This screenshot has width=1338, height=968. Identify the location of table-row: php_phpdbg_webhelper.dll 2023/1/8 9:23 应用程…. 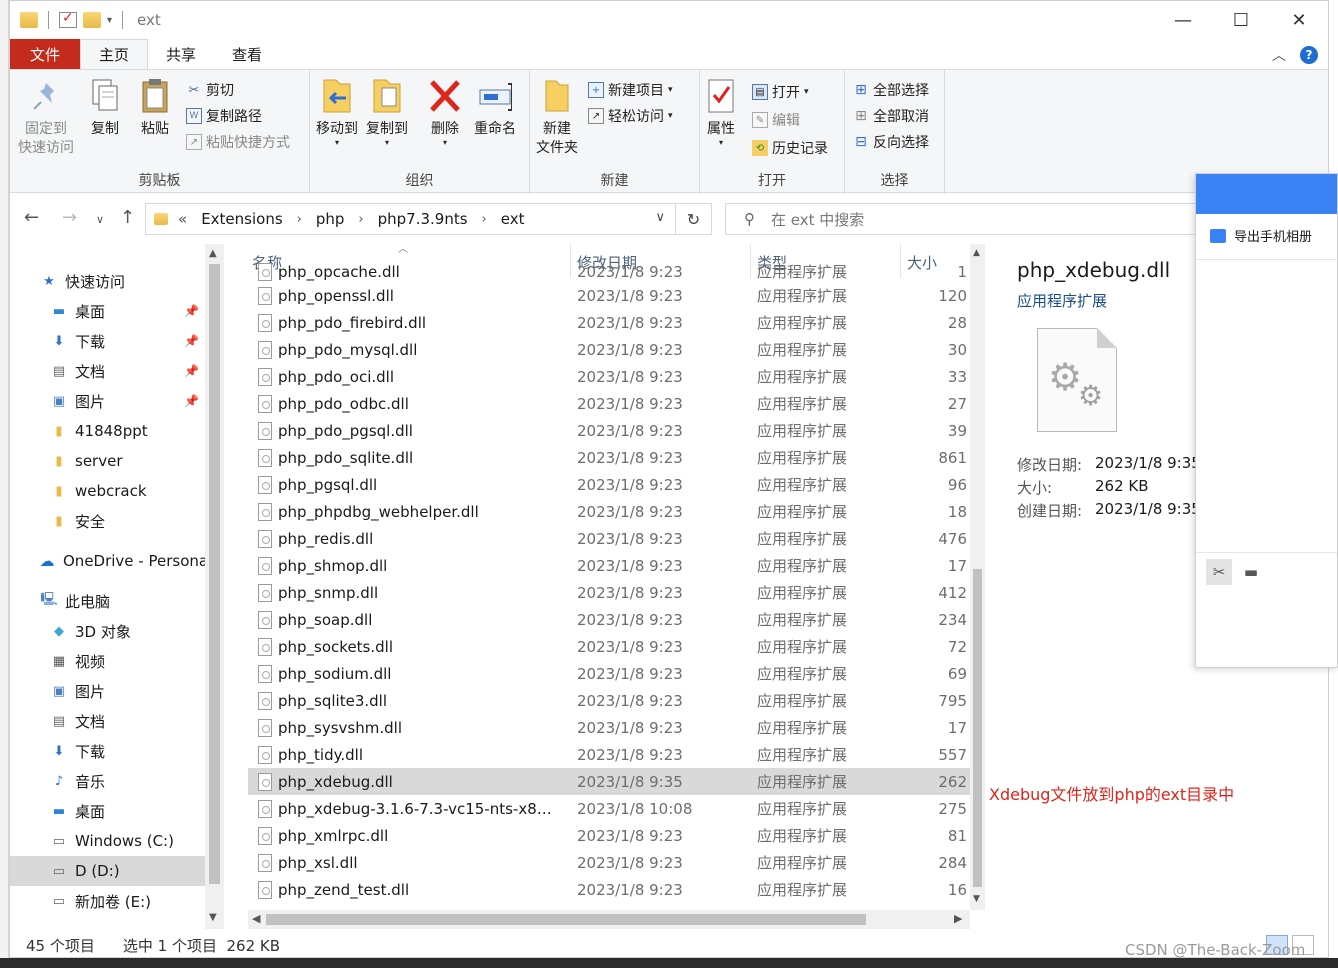
(609, 511).